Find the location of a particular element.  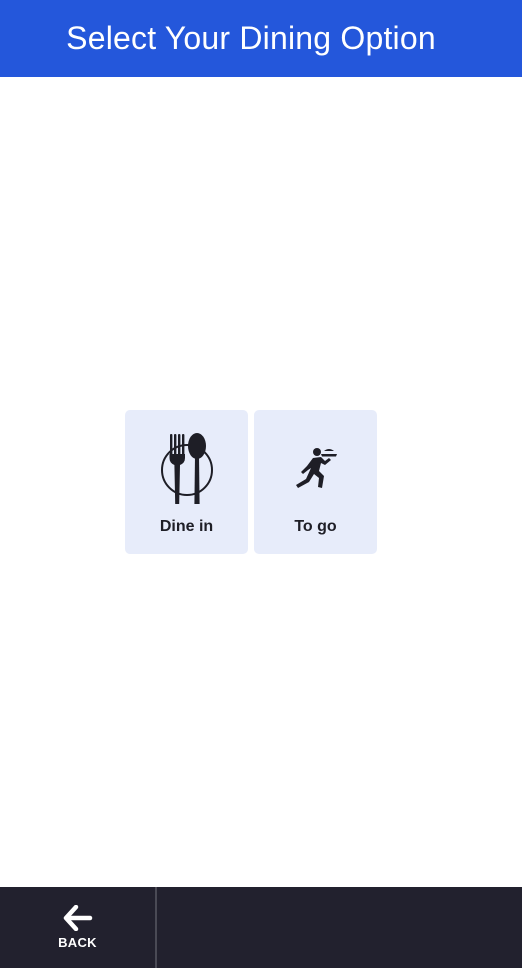

header-bar: Select Your Dining Option is located at coordinates (261, 38).